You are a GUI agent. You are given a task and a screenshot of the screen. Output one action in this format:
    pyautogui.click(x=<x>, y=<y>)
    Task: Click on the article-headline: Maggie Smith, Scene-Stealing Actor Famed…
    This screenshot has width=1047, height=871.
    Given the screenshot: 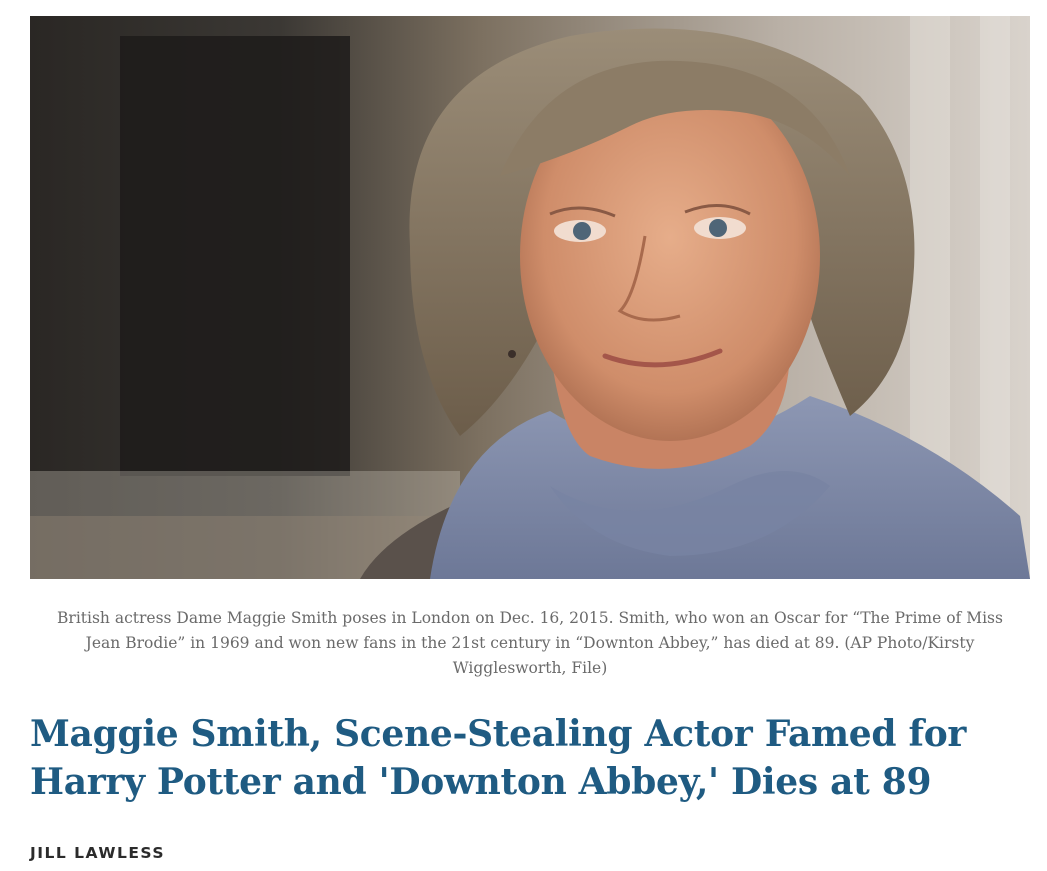 What is the action you would take?
    pyautogui.click(x=498, y=758)
    